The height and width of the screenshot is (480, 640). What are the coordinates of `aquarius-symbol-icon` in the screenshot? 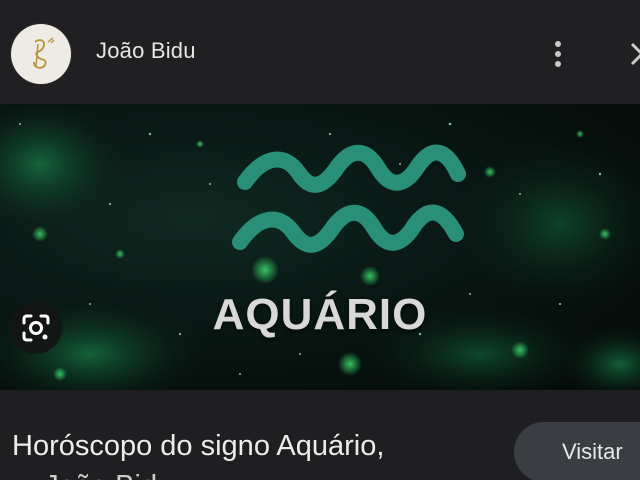 It's located at (349, 198).